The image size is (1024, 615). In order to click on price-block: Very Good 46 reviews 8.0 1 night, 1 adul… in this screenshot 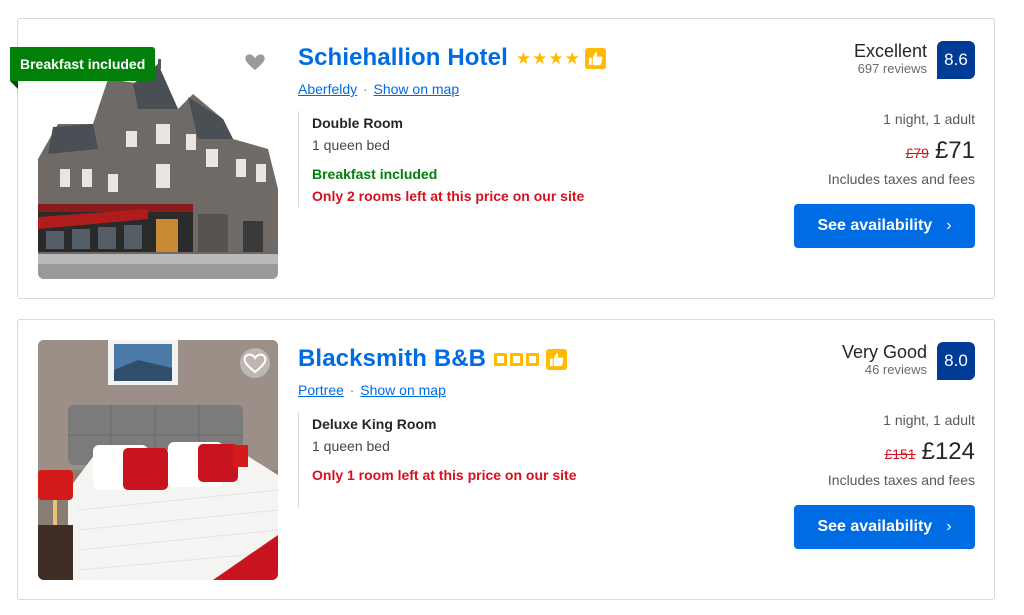, I will do `click(865, 445)`.